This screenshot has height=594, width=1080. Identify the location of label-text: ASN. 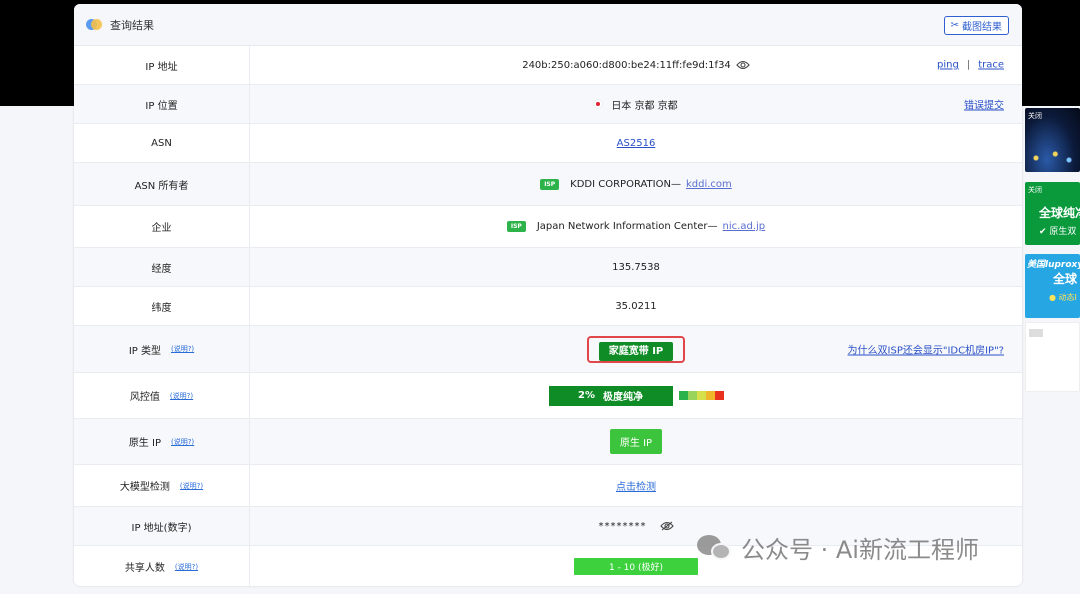
(161, 143).